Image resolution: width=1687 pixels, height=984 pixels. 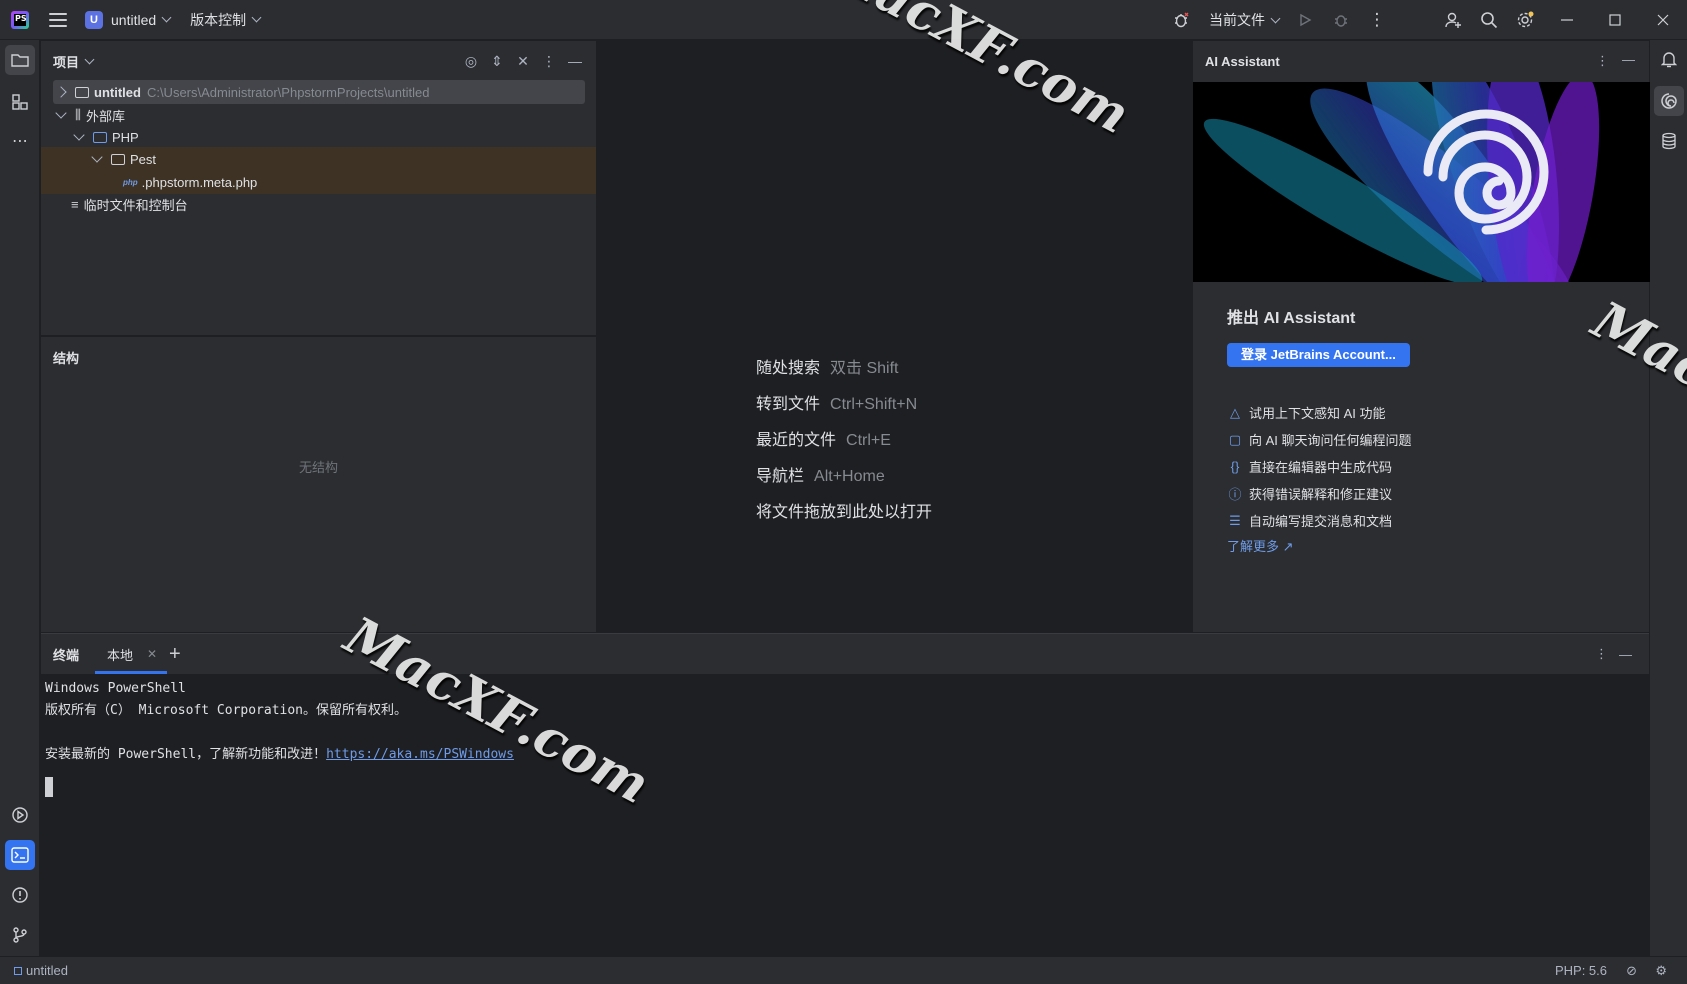 I want to click on more-horizontal-icon: ⋯, so click(x=20, y=141).